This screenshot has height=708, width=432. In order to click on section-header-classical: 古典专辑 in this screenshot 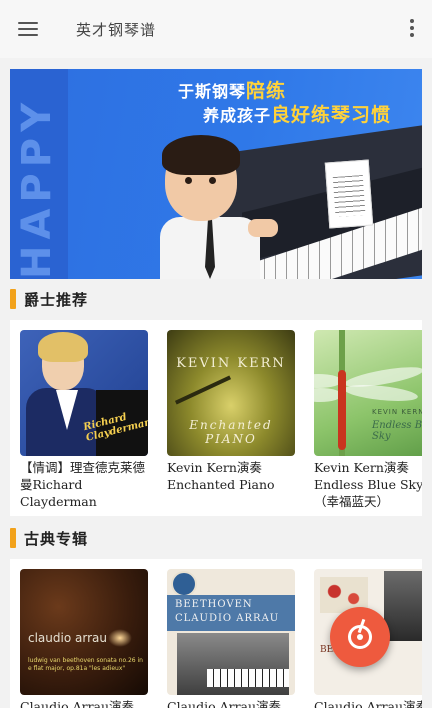, I will do `click(49, 538)`.